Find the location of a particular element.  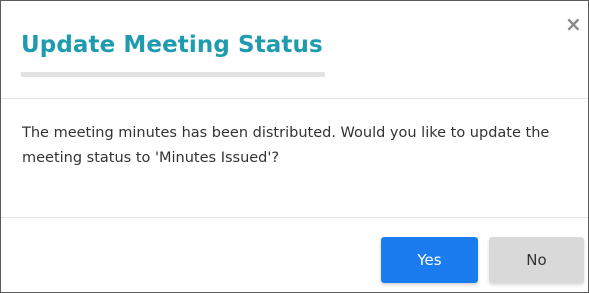

close-icon: × is located at coordinates (573, 24).